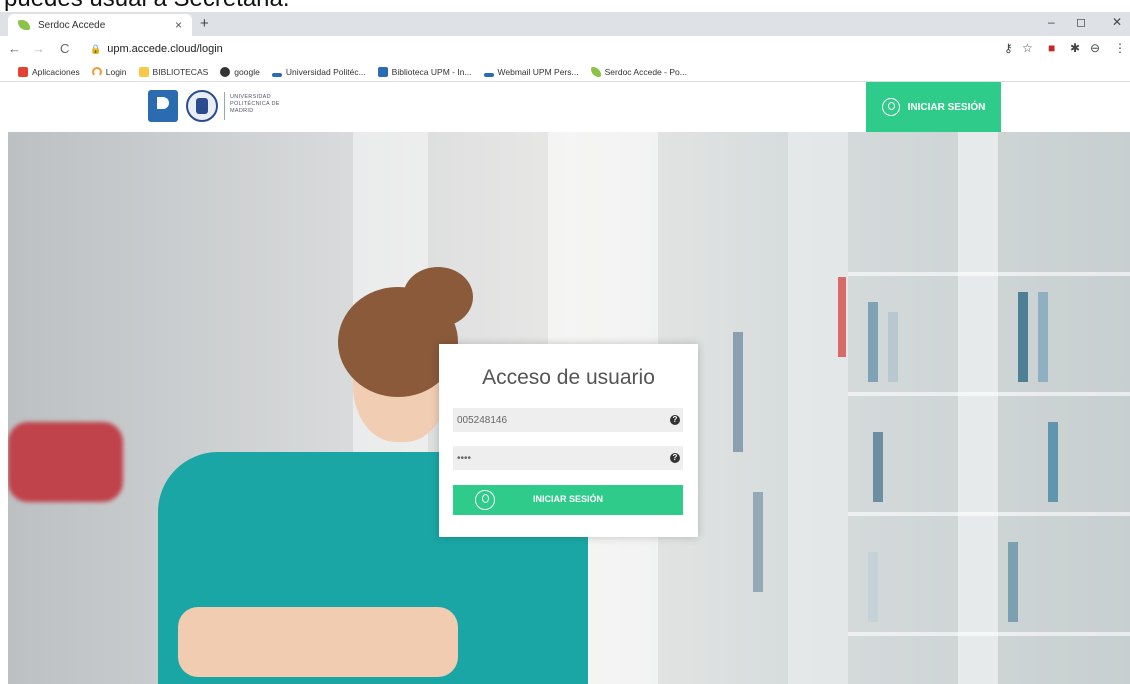 The width and height of the screenshot is (1130, 684). Describe the element at coordinates (38, 48) in the screenshot. I see `forward-icon: →` at that location.